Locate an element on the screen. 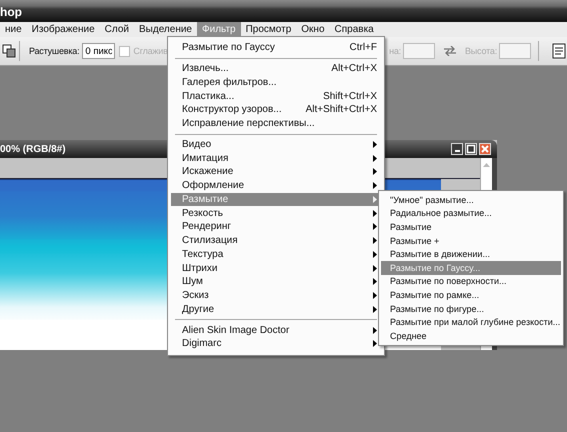 Image resolution: width=567 pixels, height=432 pixels. swap-icon is located at coordinates (449, 51).